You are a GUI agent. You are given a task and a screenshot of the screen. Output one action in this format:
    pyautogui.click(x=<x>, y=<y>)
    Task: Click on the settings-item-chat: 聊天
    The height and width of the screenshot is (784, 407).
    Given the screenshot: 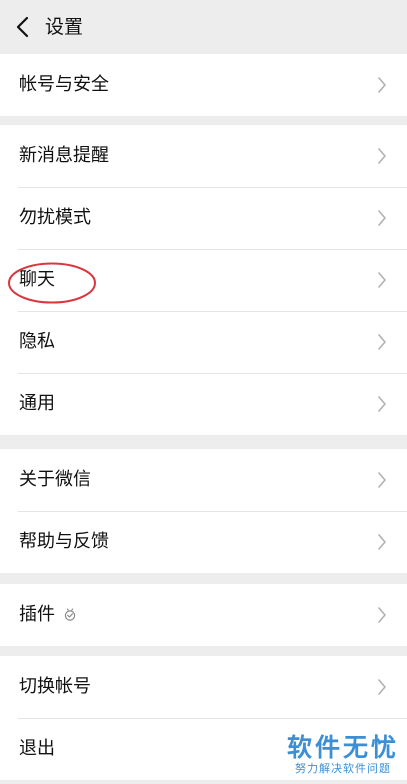 What is the action you would take?
    pyautogui.click(x=203, y=280)
    